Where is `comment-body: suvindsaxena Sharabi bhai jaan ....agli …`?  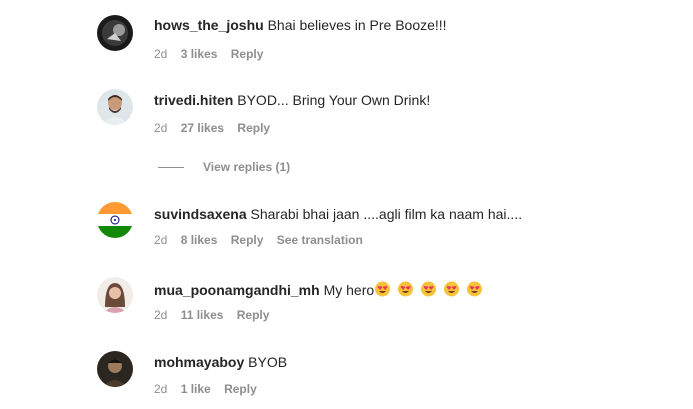
comment-body: suvindsaxena Sharabi bhai jaan ....agli … is located at coordinates (338, 214).